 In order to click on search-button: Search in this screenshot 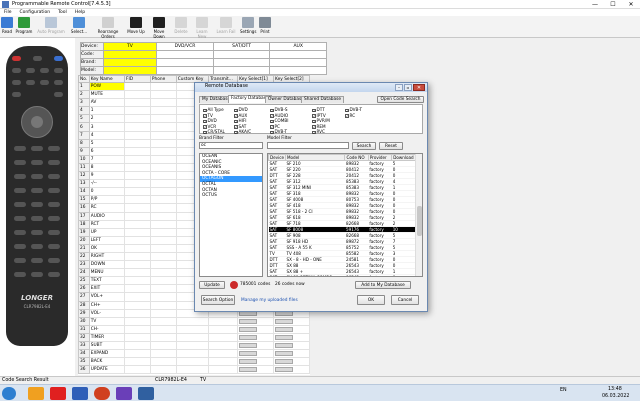, I will do `click(364, 146)`.